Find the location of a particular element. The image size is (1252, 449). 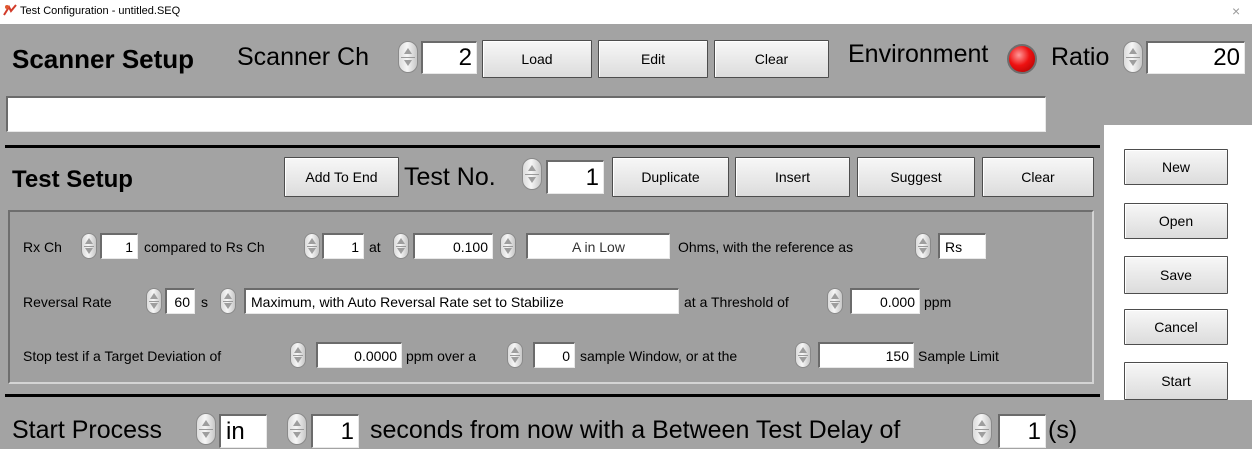

reference-input: Rs is located at coordinates (962, 246).